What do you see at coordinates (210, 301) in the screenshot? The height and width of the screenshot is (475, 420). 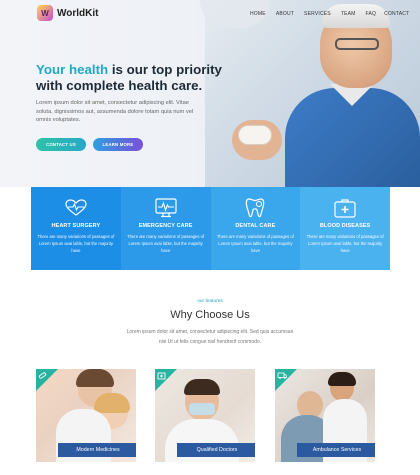 I see `features-eyebrow: our features` at bounding box center [210, 301].